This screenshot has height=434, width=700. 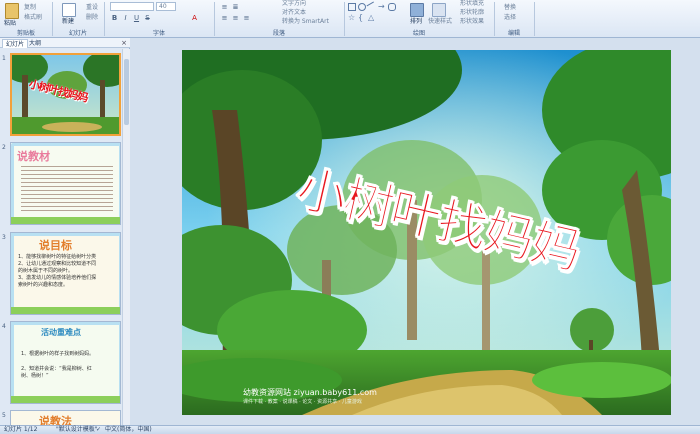 I want to click on ribbon-divider, so click(x=534, y=19).